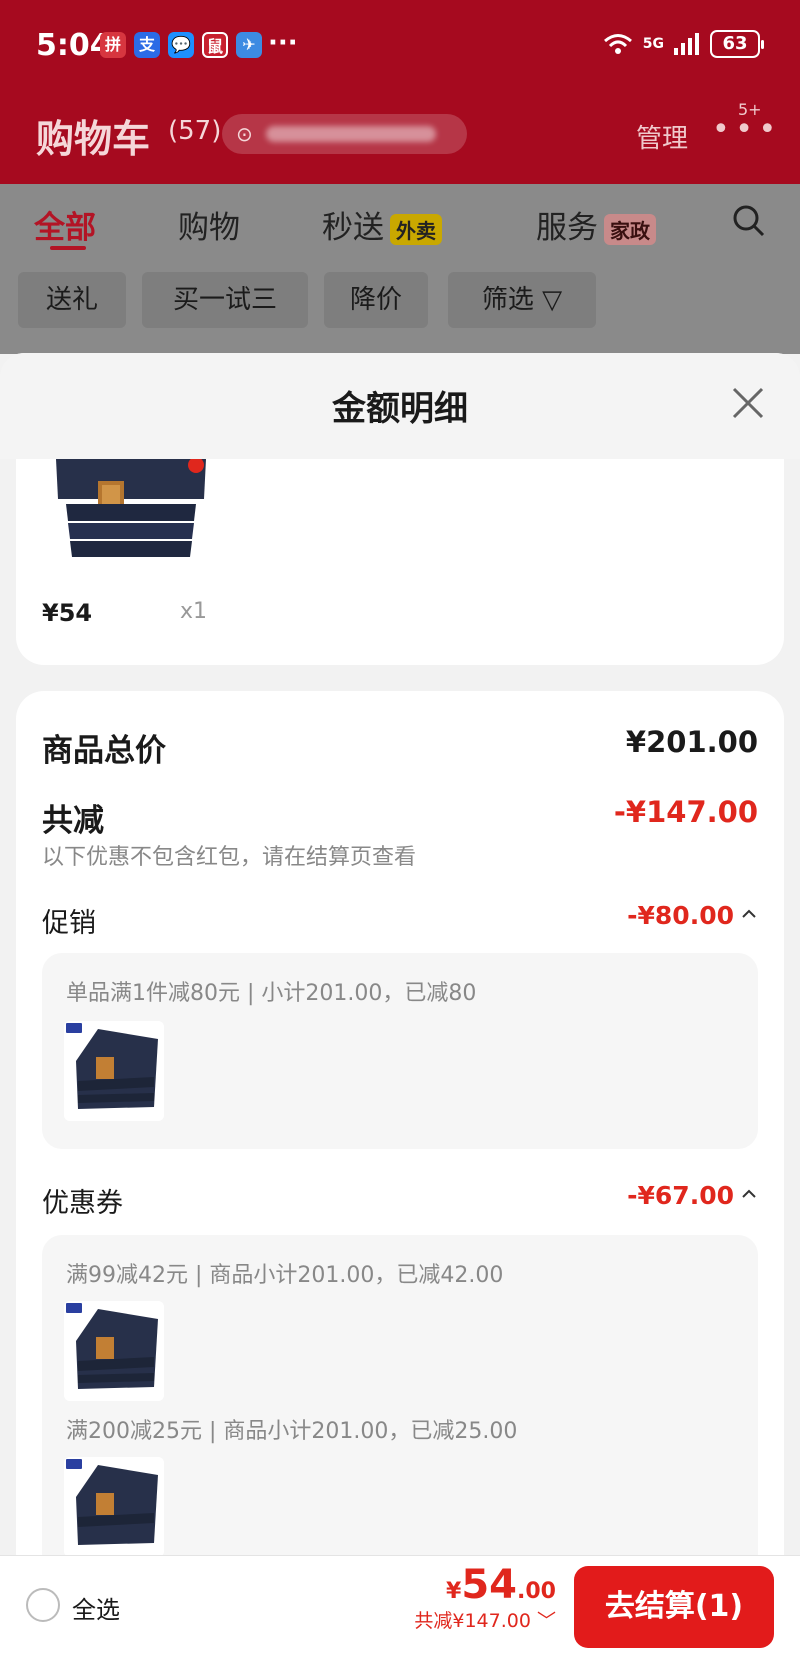  I want to click on housekeeping-tag: 家政, so click(630, 229).